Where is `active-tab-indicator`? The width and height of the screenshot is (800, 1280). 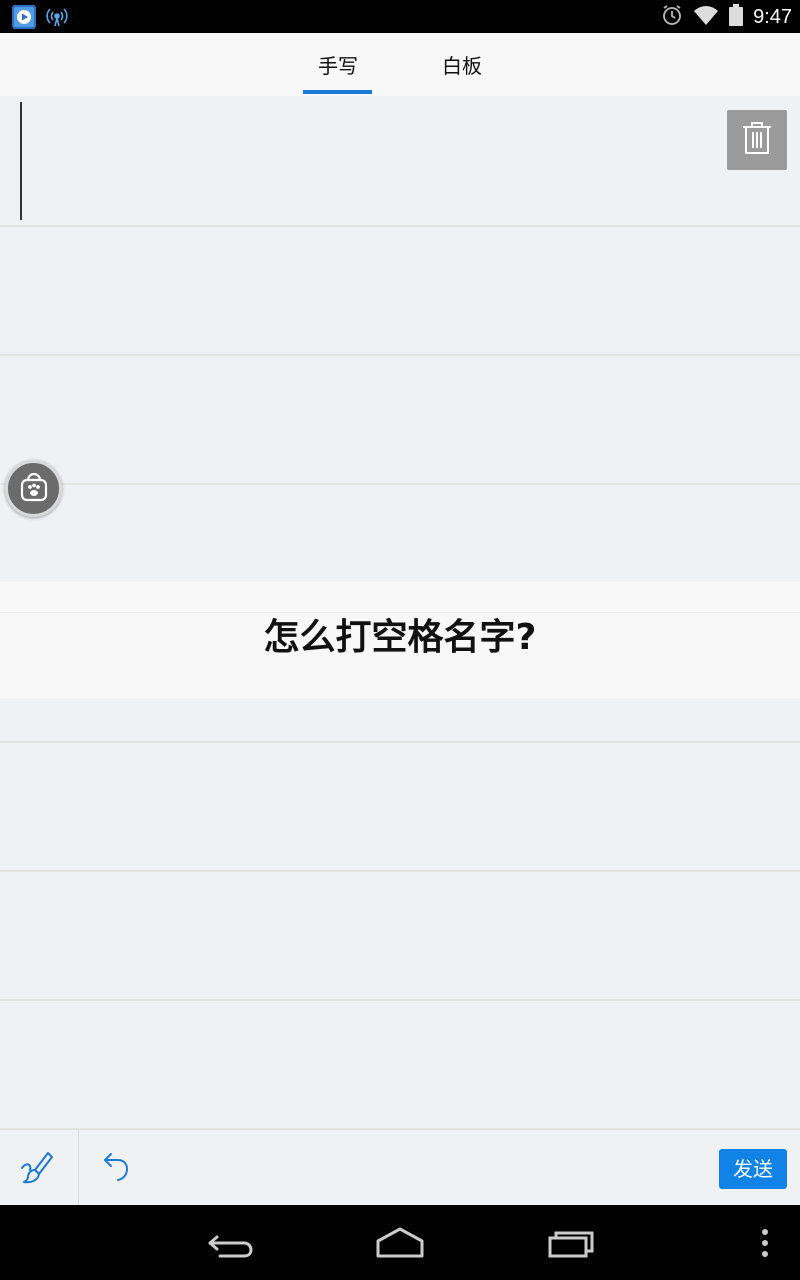 active-tab-indicator is located at coordinates (337, 92).